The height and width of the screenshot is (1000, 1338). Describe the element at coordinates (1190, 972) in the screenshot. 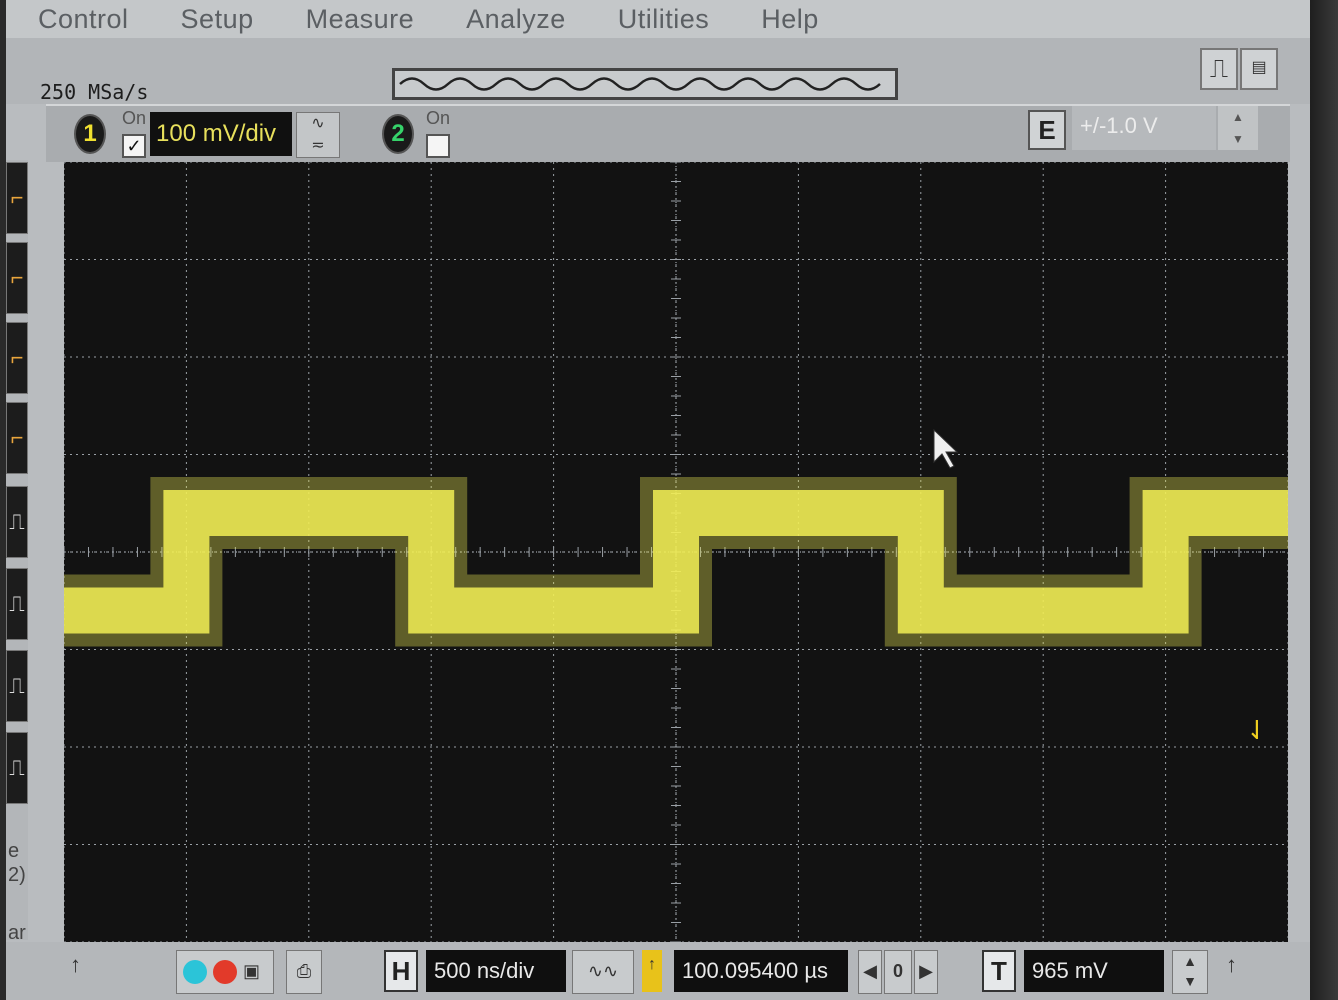

I see `trigger-spinner-icon: ▲ ▼` at that location.